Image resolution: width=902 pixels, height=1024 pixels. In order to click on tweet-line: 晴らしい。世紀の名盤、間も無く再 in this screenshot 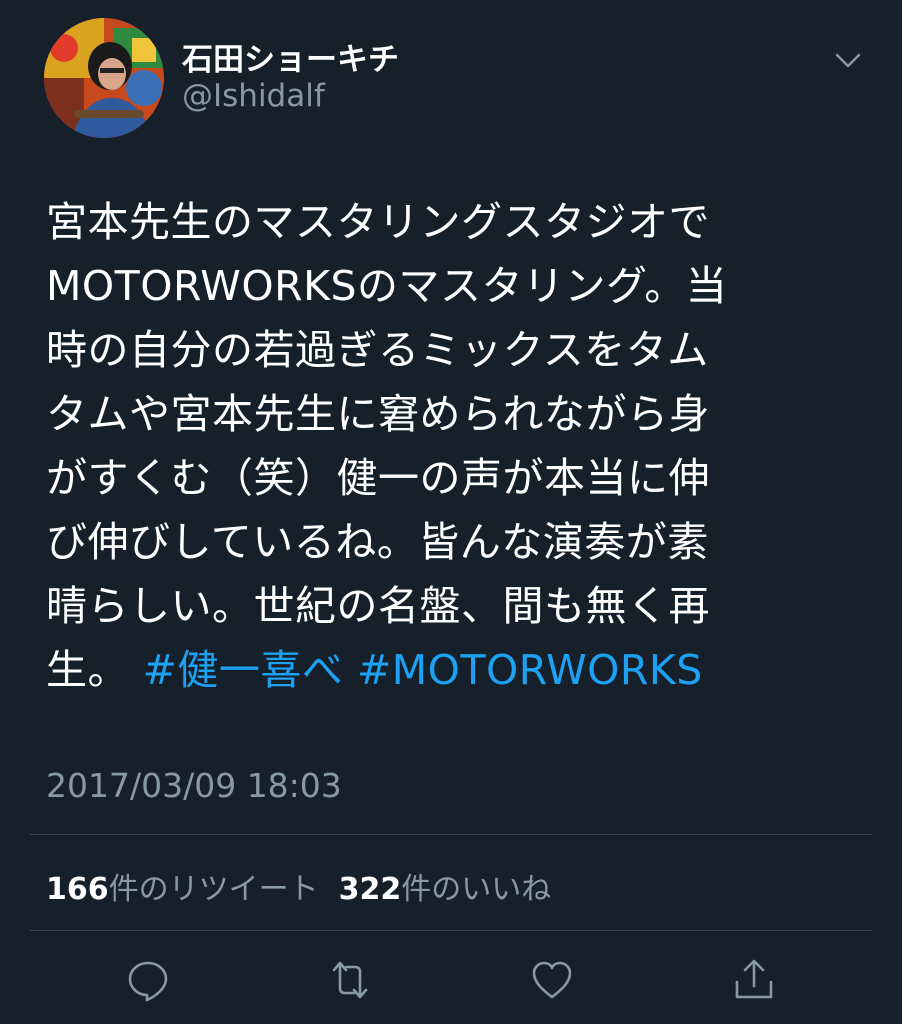, I will do `click(378, 606)`.